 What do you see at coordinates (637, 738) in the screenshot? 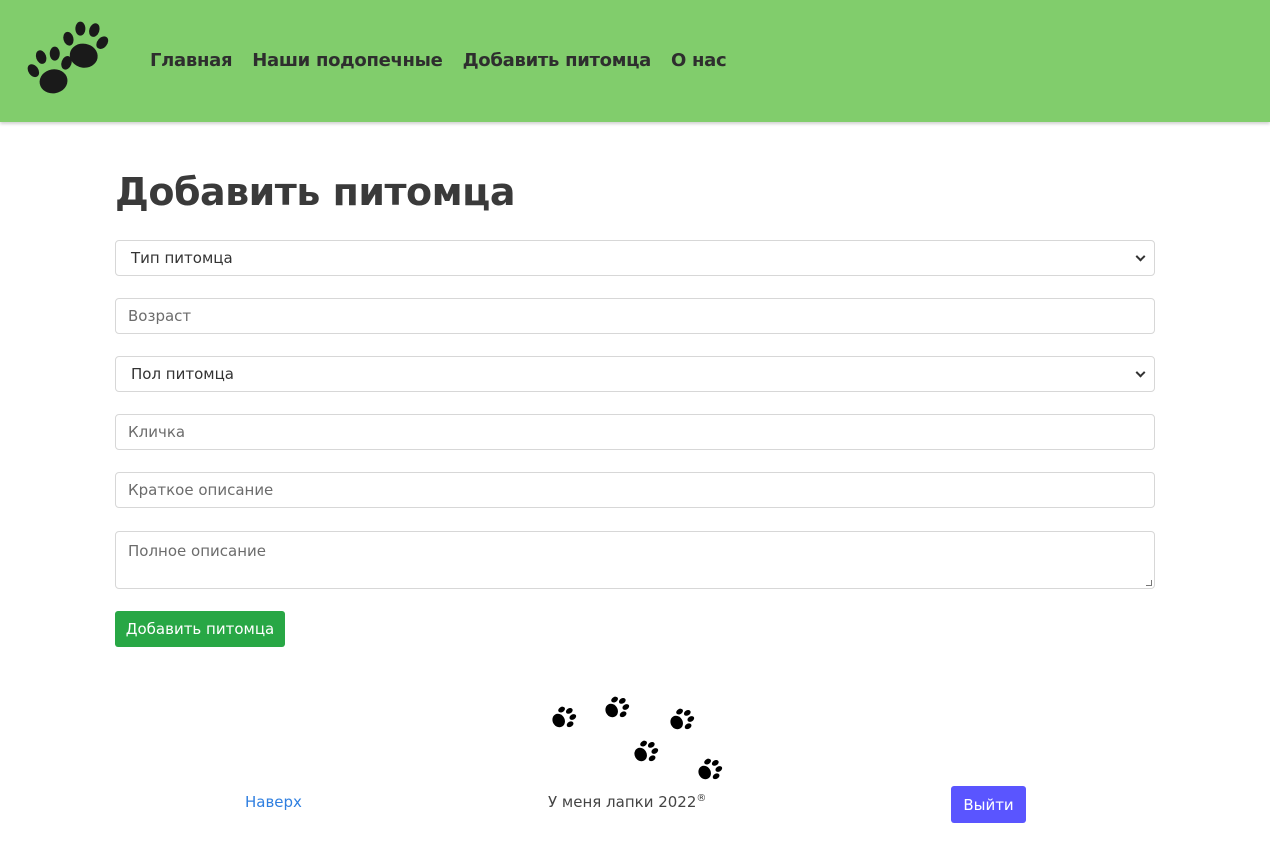
I see `paw-prints-icon` at bounding box center [637, 738].